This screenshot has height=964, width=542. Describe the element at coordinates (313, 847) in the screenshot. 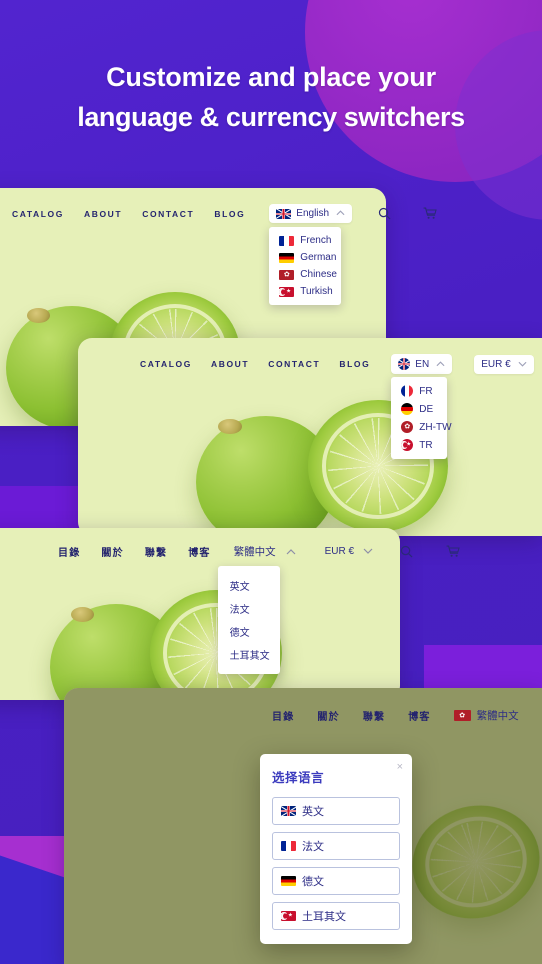

I see `modal-option-label: 法文` at that location.